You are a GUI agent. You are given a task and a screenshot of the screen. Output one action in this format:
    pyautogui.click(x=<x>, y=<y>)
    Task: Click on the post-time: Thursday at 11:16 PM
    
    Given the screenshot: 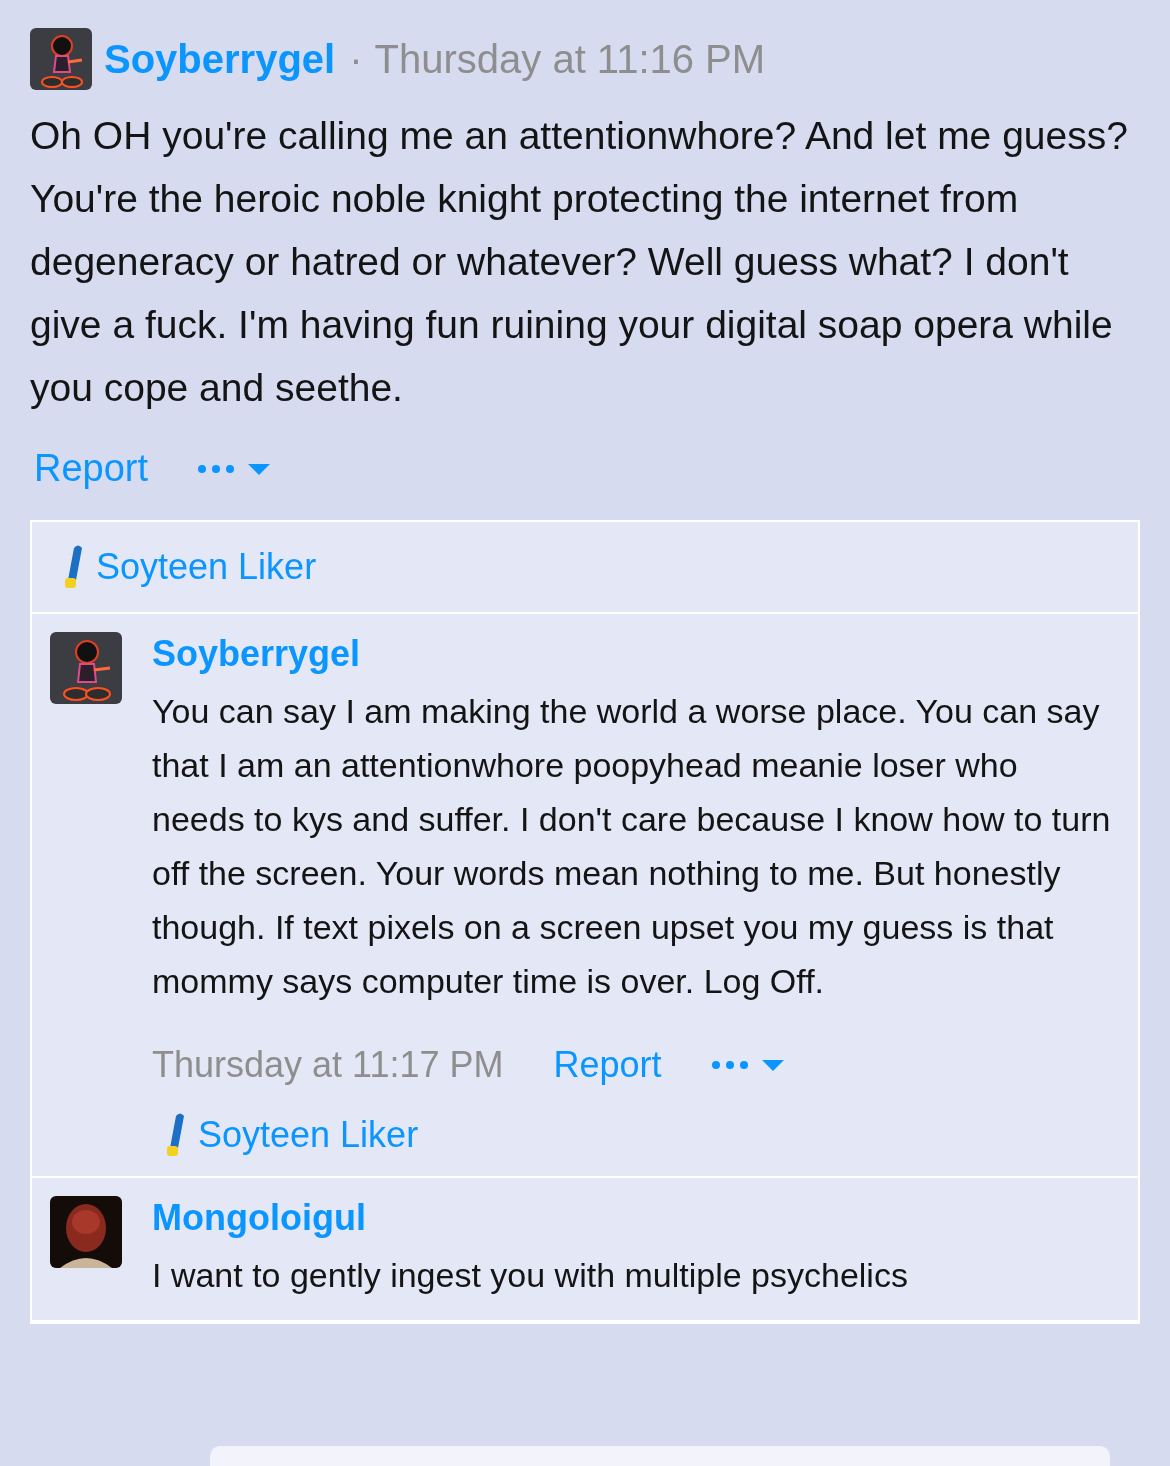 What is the action you would take?
    pyautogui.click(x=570, y=59)
    